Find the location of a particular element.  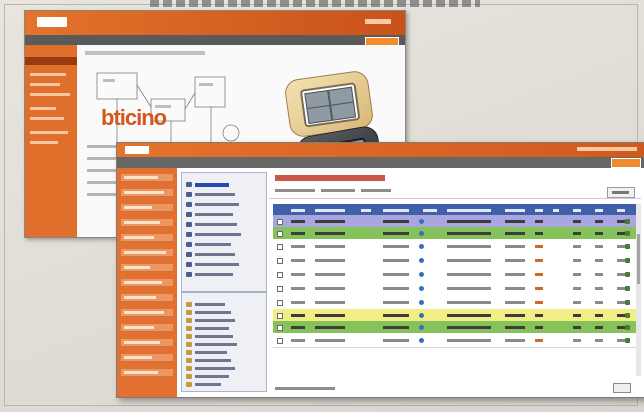

footer-link is located at coordinates (305, 388).